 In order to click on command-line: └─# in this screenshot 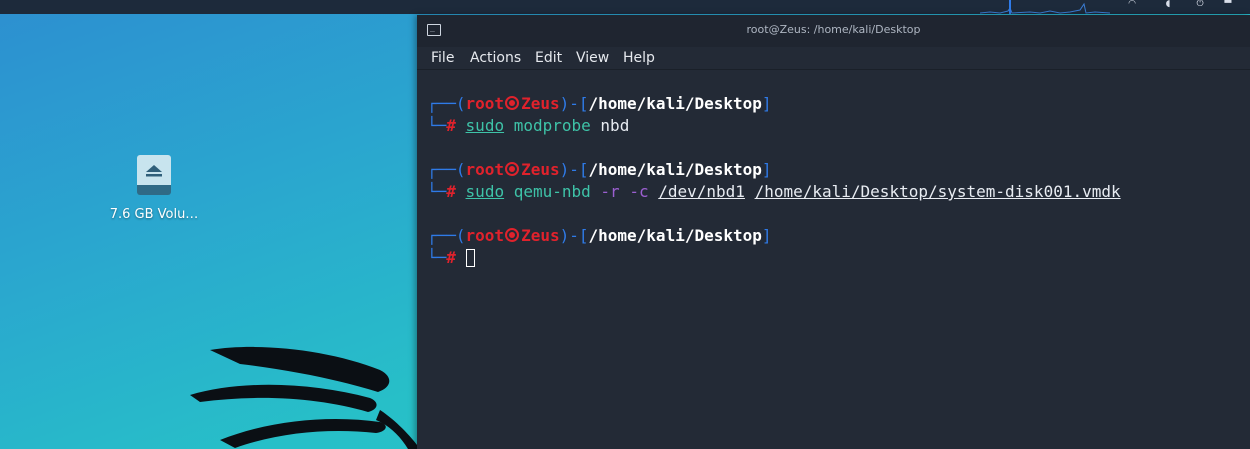, I will do `click(837, 258)`.